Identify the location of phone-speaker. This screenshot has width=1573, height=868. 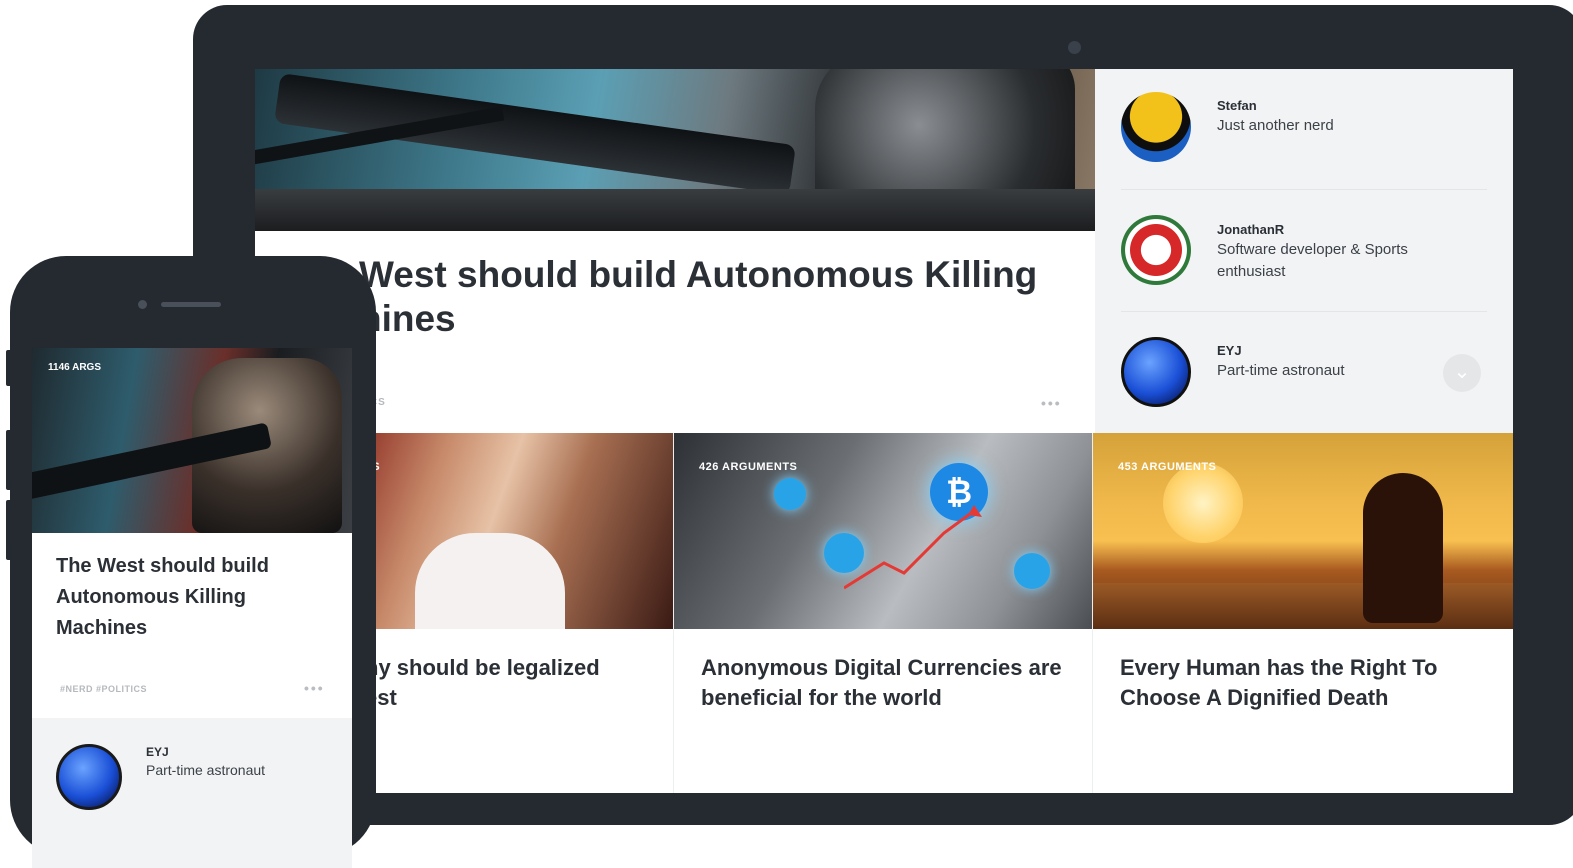
(191, 304).